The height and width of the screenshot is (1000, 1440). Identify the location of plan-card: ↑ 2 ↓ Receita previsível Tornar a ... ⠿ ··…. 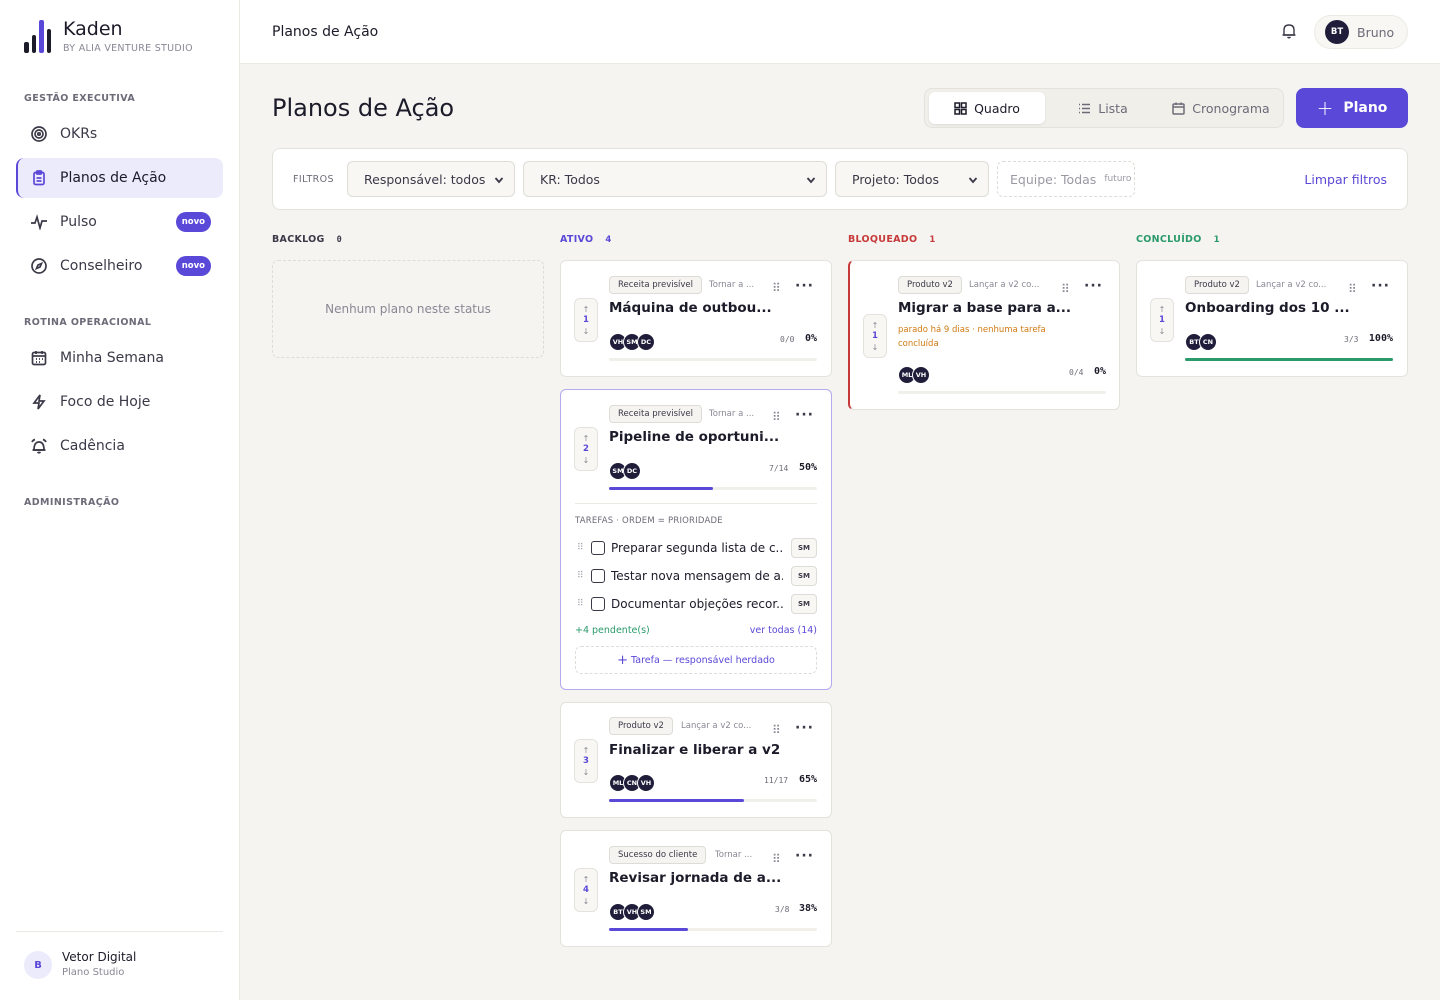
(696, 539).